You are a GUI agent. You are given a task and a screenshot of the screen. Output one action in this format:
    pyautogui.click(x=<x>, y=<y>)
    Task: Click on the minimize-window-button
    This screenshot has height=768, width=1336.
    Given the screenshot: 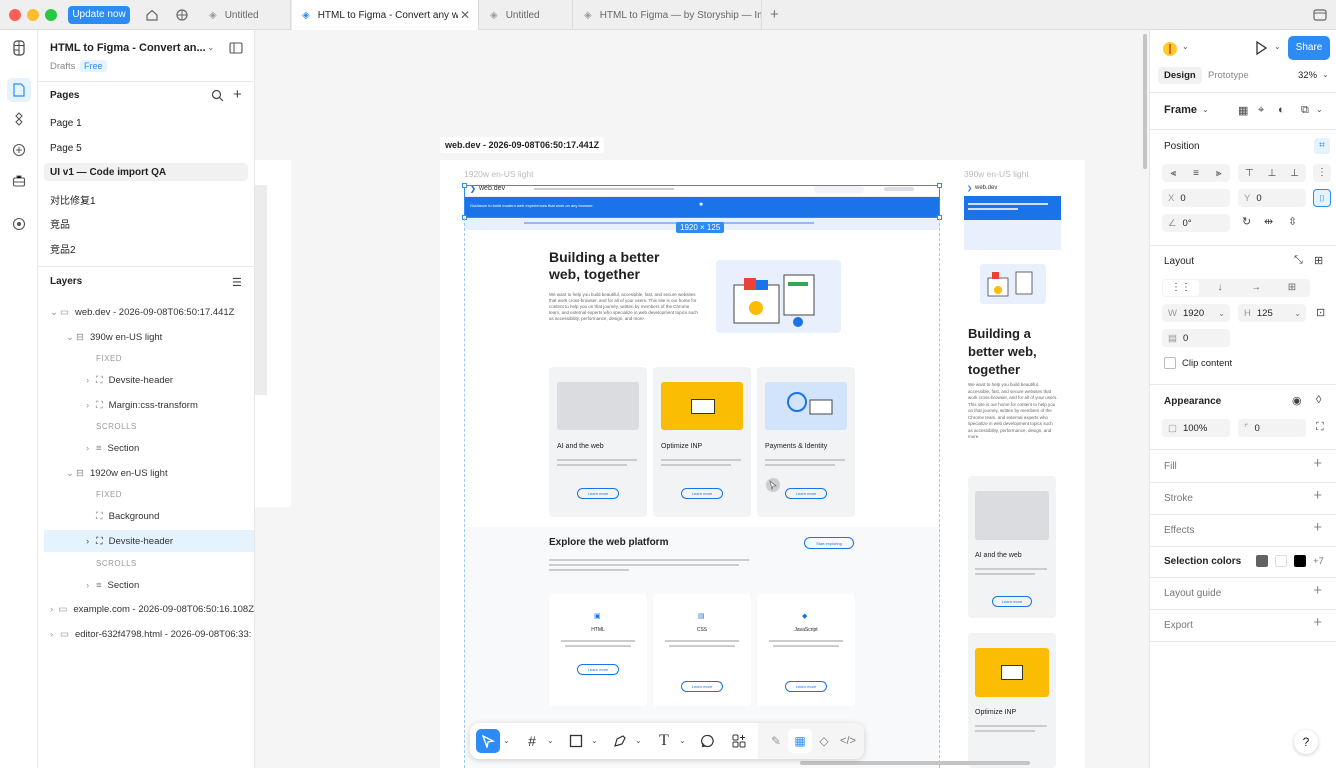 What is the action you would take?
    pyautogui.click(x=33, y=15)
    